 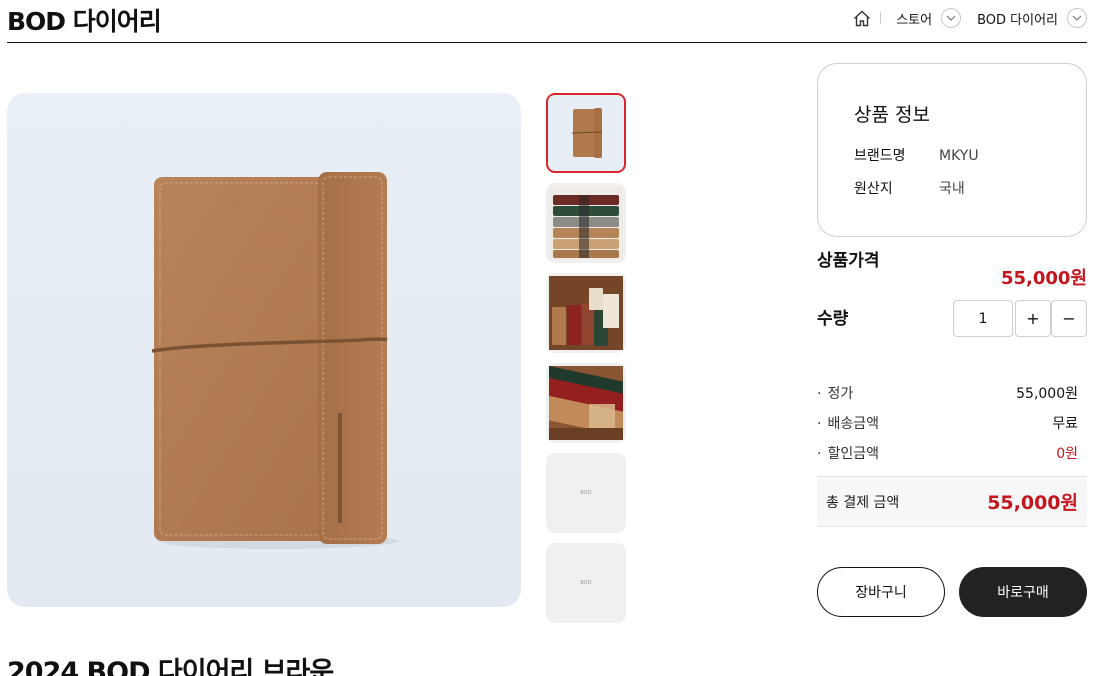 I want to click on thumbnail-5: BOD, so click(x=586, y=493).